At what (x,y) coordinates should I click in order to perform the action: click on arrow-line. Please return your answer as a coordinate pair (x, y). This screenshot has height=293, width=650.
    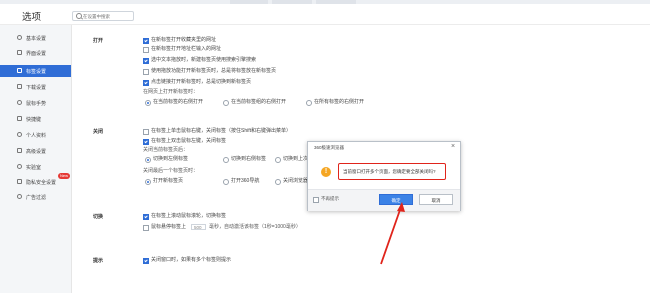
    Looking at the image, I should click on (391, 235).